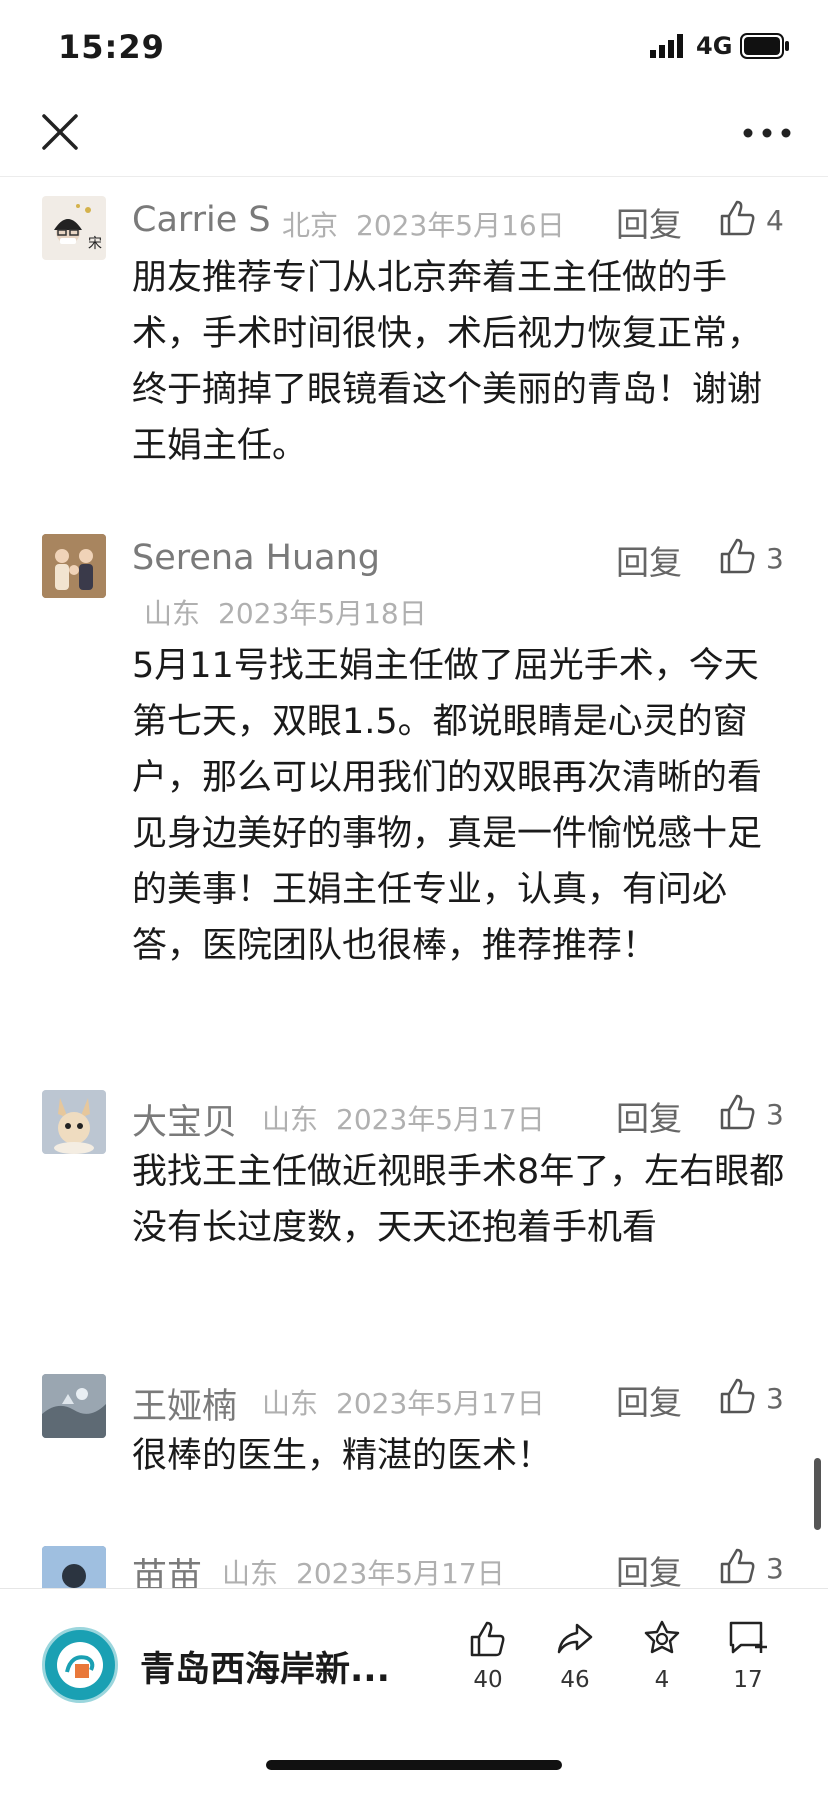  What do you see at coordinates (666, 46) in the screenshot?
I see `signal-icon` at bounding box center [666, 46].